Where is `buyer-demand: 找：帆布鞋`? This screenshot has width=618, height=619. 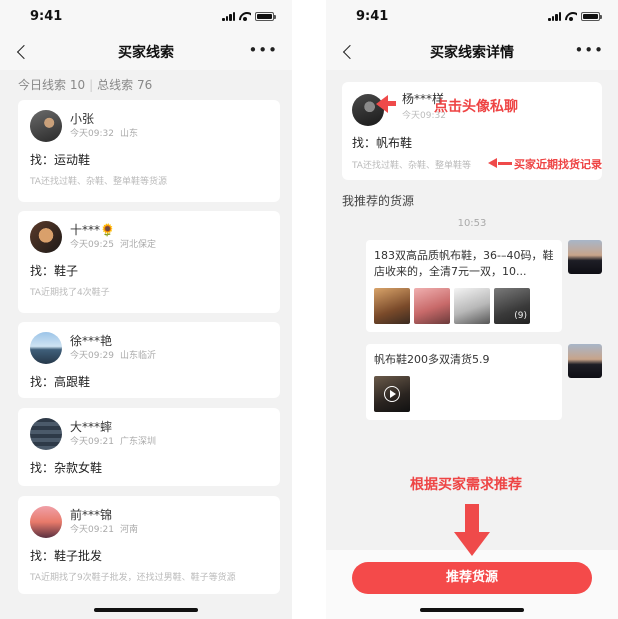
buyer-demand: 找：帆布鞋 is located at coordinates (382, 143).